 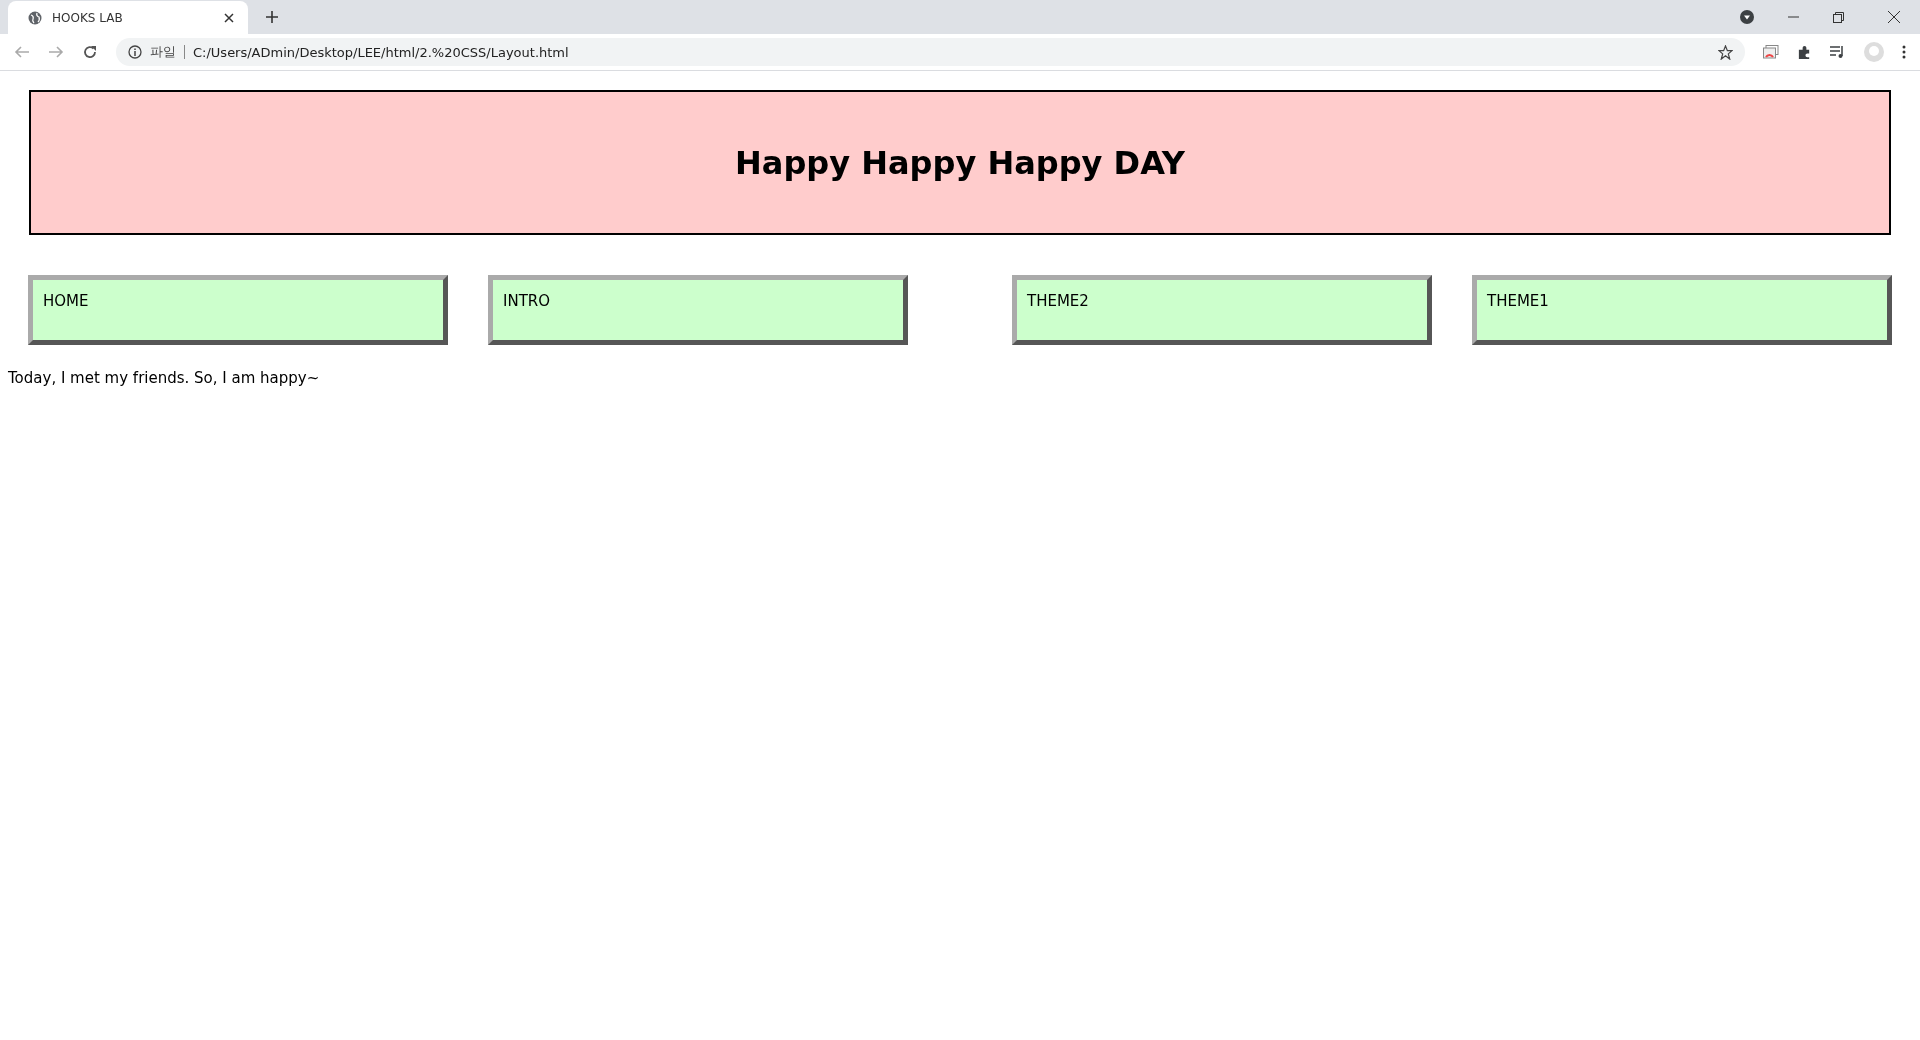 I want to click on star-icon, so click(x=1725, y=52).